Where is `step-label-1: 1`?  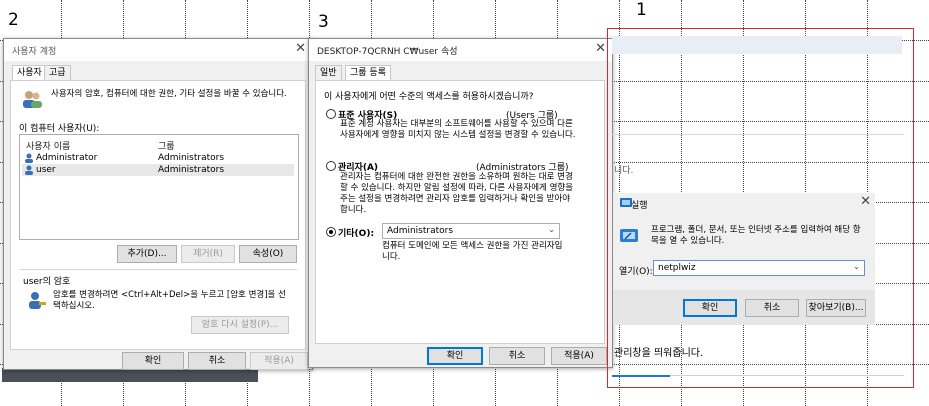
step-label-1: 1 is located at coordinates (641, 10).